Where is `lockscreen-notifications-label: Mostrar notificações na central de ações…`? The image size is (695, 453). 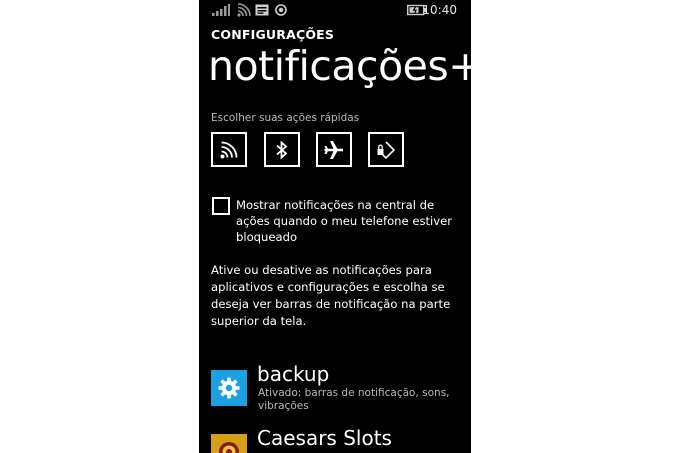 lockscreen-notifications-label: Mostrar notificações na central de ações… is located at coordinates (349, 221).